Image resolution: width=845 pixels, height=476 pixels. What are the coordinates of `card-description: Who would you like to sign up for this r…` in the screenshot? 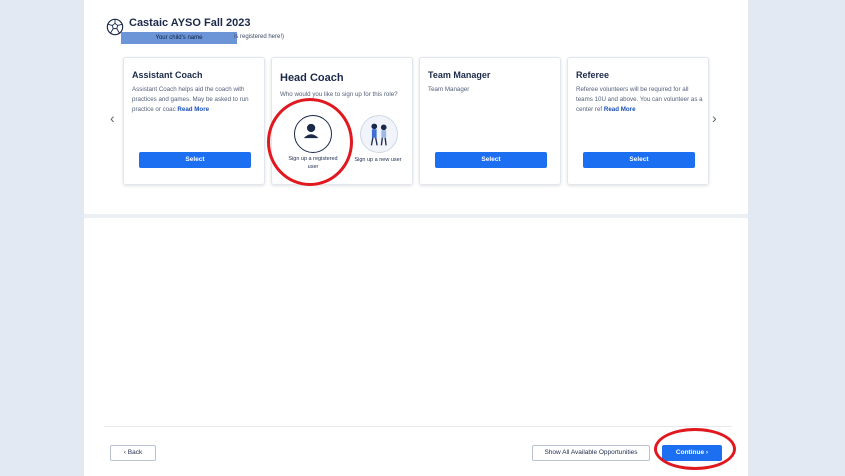 It's located at (339, 94).